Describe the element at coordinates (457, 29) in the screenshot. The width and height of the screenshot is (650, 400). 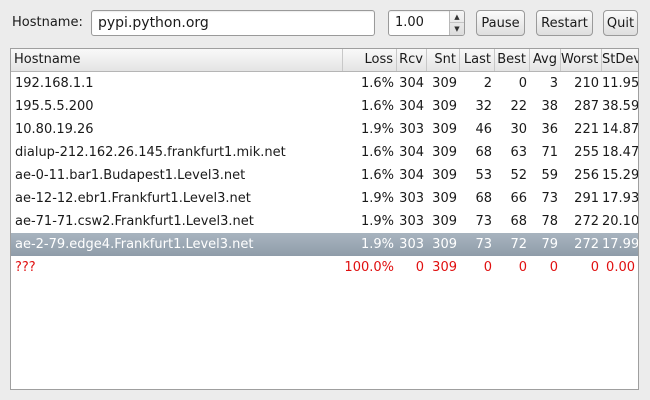
I see `spin-down-arrow-icon: ▼` at that location.